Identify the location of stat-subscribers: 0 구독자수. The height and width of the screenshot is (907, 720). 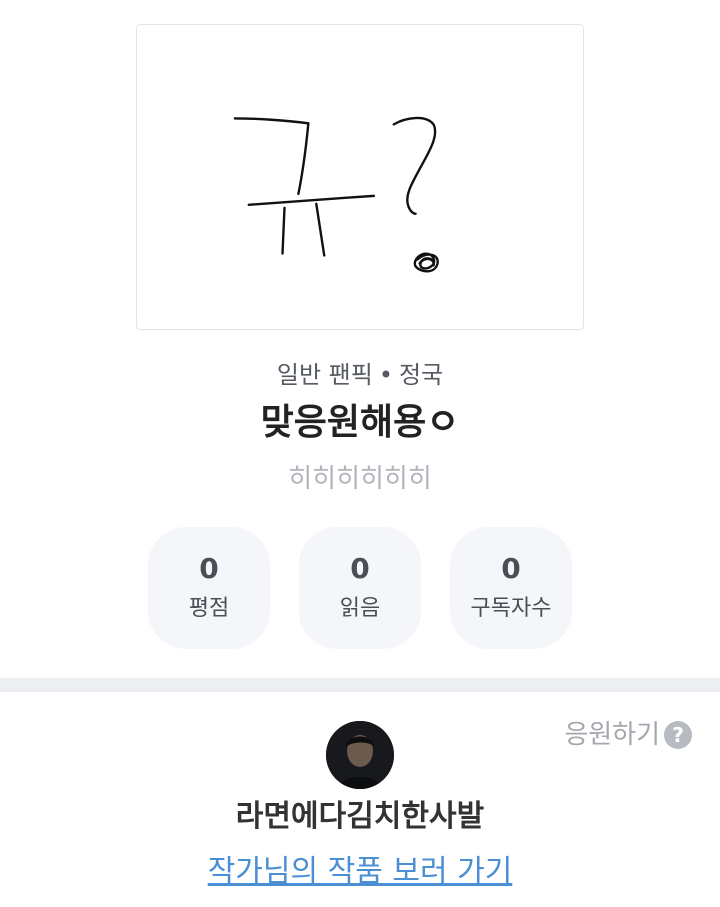
(511, 588).